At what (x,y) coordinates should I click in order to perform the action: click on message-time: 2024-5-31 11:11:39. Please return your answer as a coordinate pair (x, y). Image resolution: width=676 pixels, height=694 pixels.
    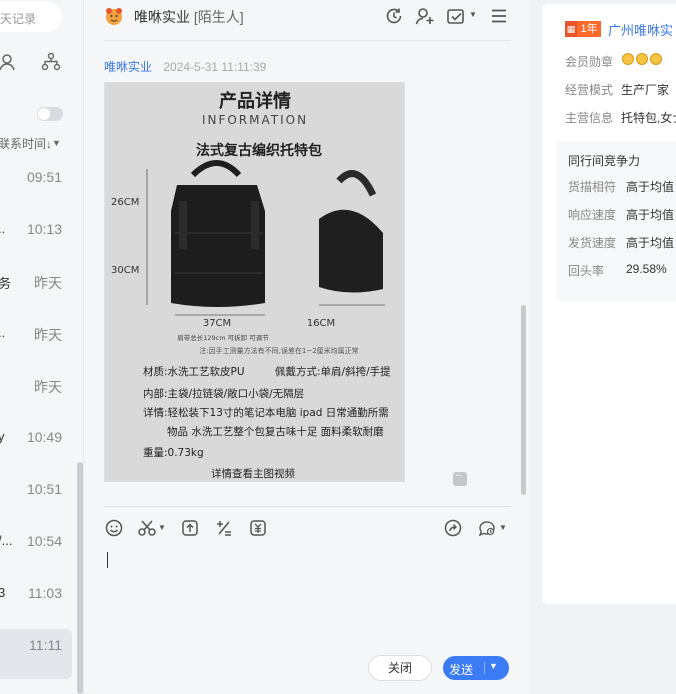
    Looking at the image, I should click on (215, 67).